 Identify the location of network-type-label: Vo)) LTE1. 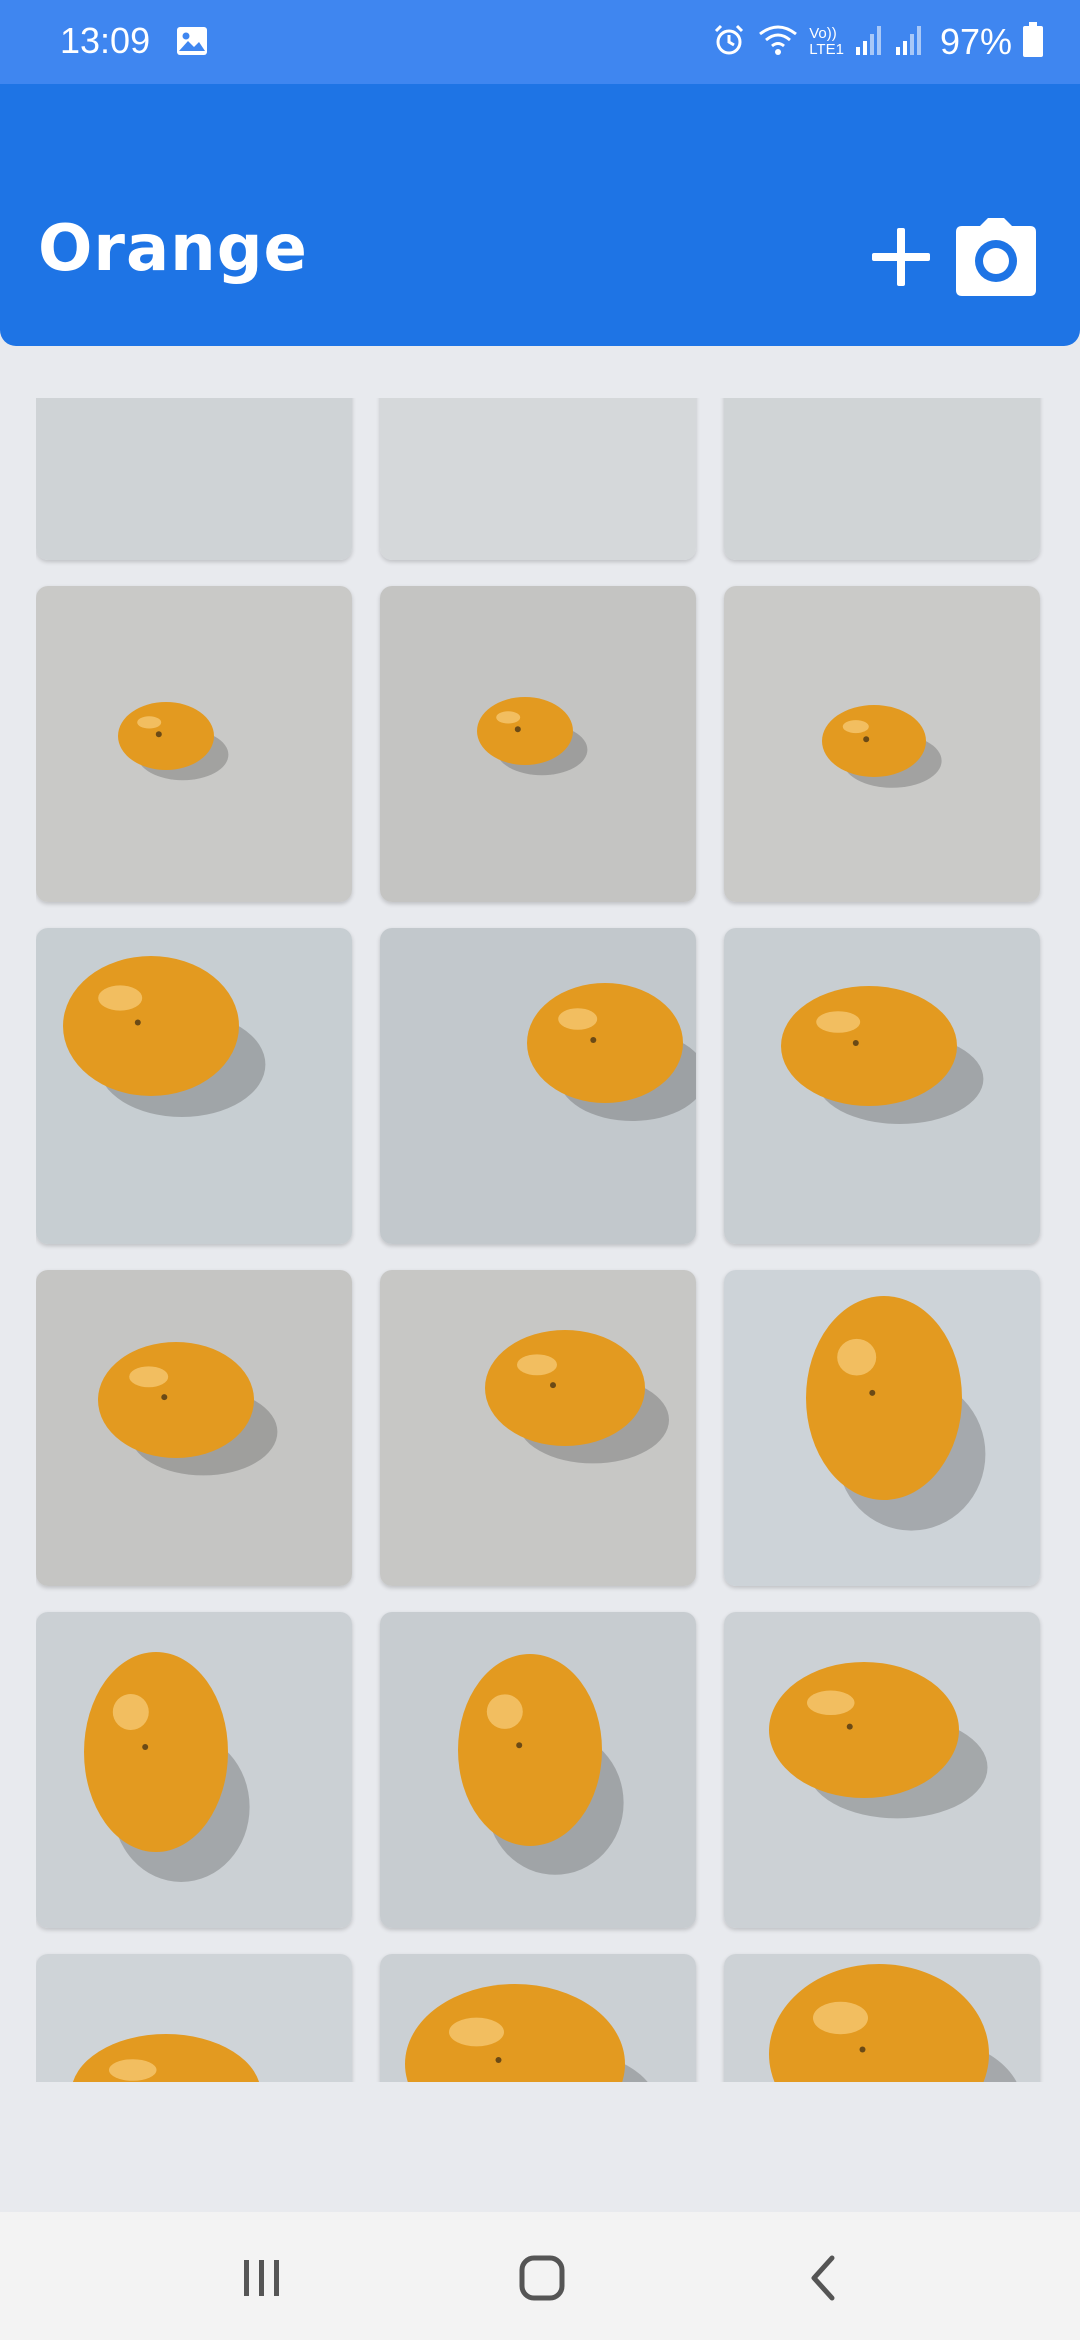
(826, 42).